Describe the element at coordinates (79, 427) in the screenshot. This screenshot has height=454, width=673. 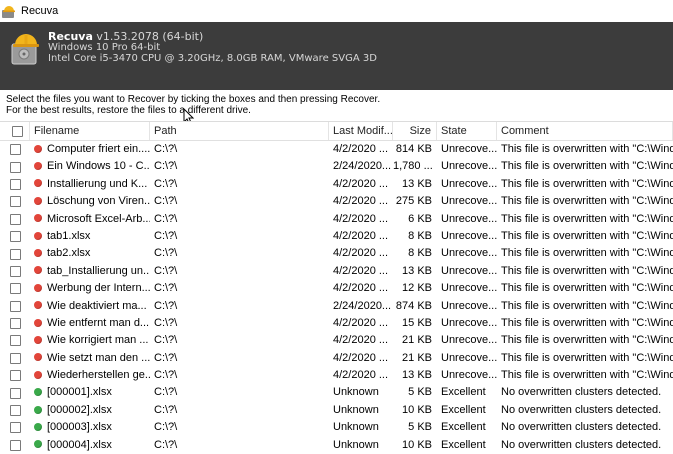
I see `filename-text: [000003].xlsx` at that location.